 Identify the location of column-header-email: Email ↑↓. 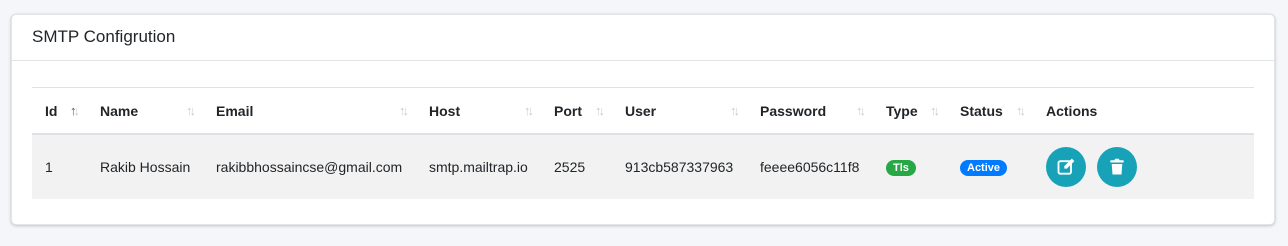
(309, 111).